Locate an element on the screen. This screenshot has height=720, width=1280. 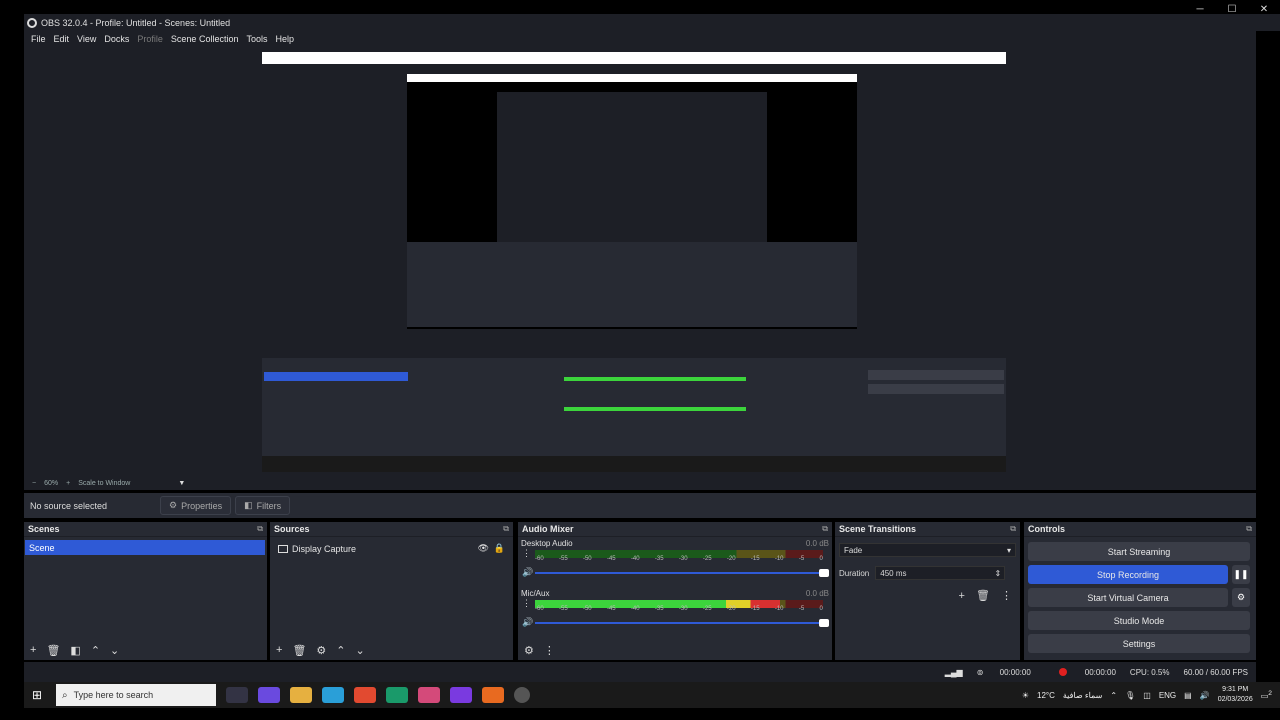
virtual-camera-settings-icon: ⚙ is located at coordinates (1241, 597).